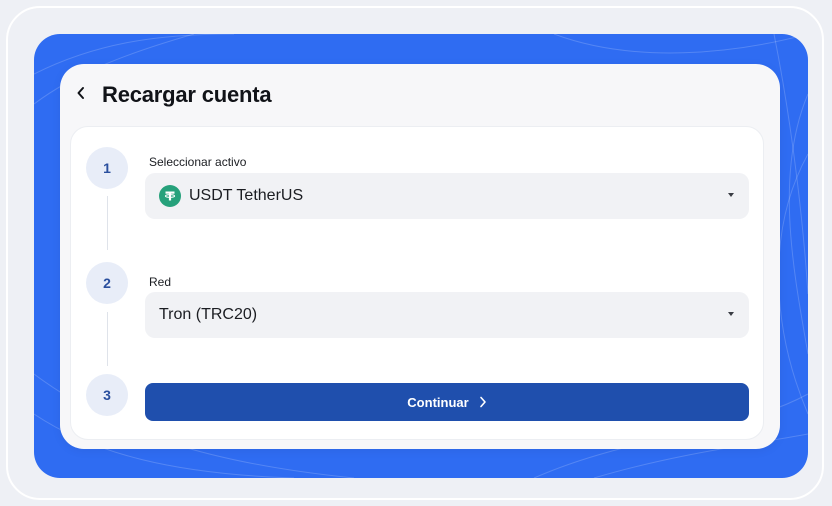  Describe the element at coordinates (483, 402) in the screenshot. I see `chevron-right-icon` at that location.